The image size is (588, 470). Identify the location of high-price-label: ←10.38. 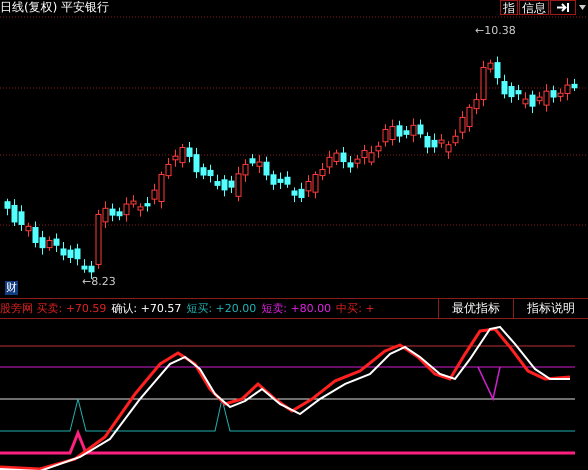
(495, 30).